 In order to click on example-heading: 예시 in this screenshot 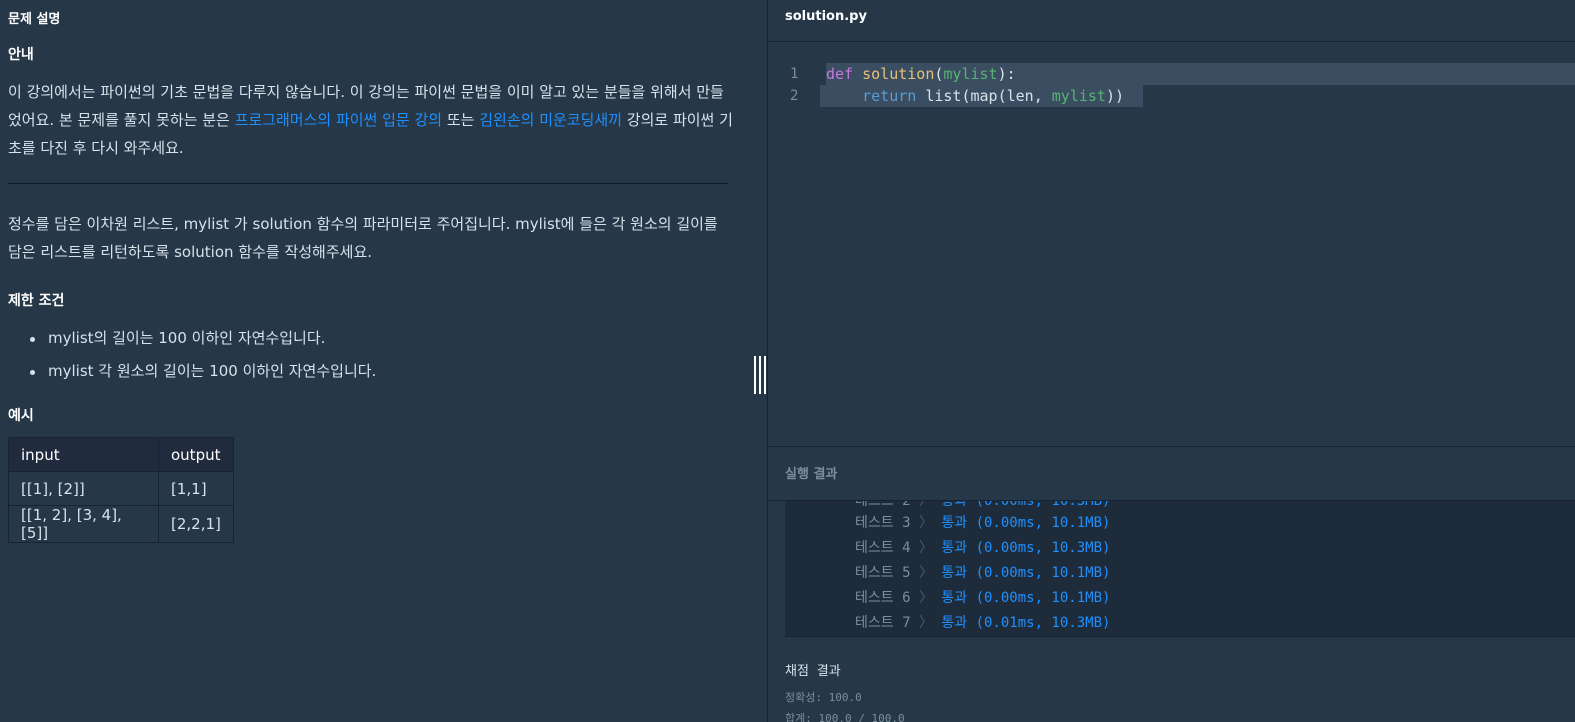, I will do `click(21, 416)`.